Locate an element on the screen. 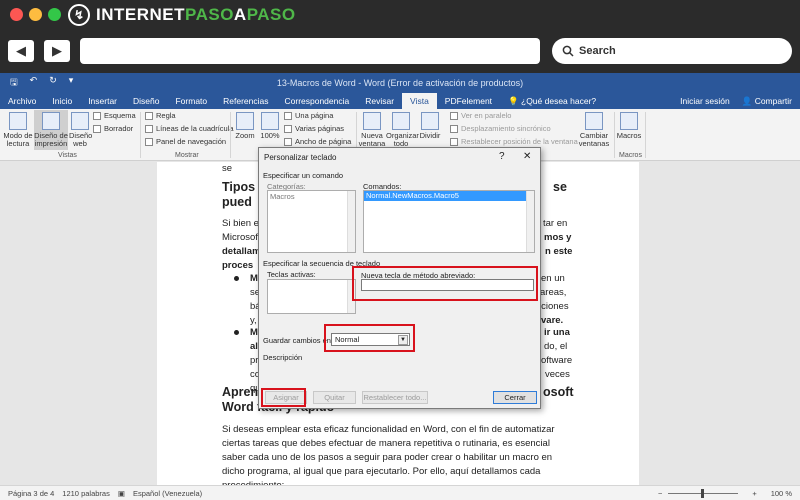  doc-text: detallam is located at coordinates (241, 251).